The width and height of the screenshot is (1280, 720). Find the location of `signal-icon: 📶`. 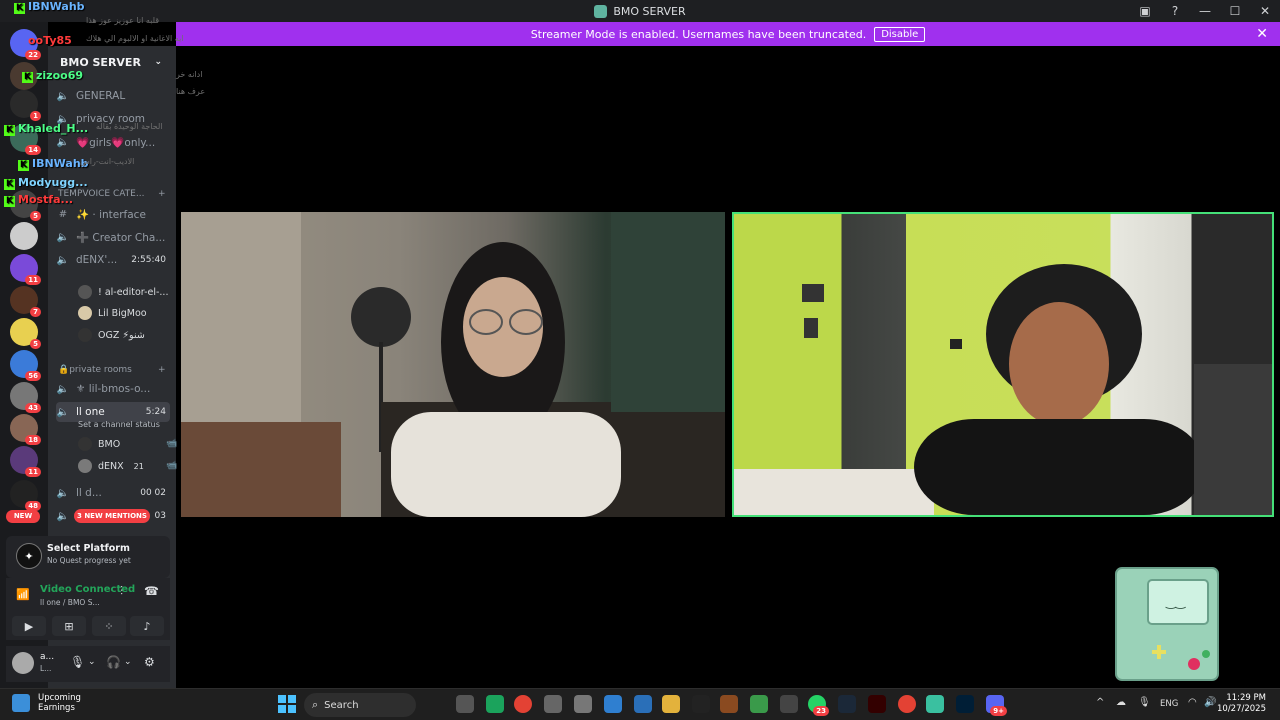

signal-icon: 📶 is located at coordinates (23, 594).